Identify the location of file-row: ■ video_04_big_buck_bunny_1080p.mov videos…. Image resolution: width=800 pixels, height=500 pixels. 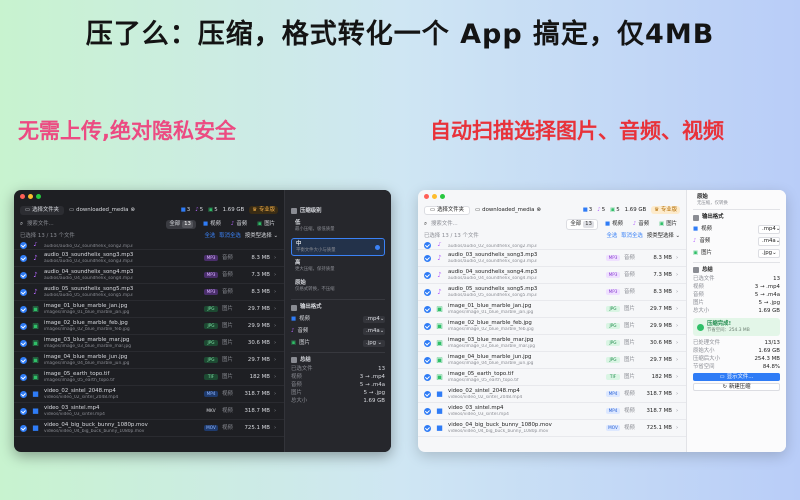
(149, 428).